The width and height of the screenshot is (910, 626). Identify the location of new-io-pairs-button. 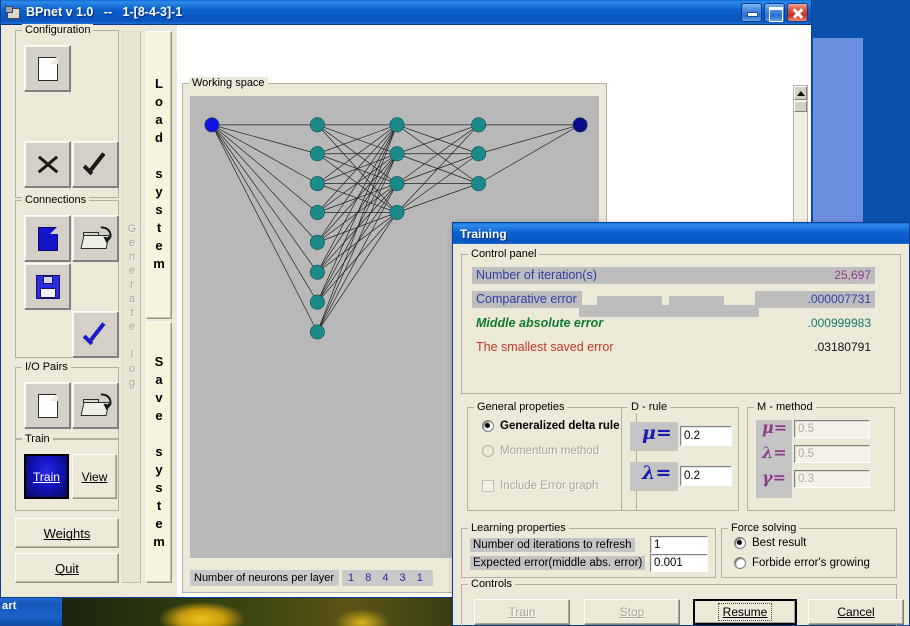
(47, 405).